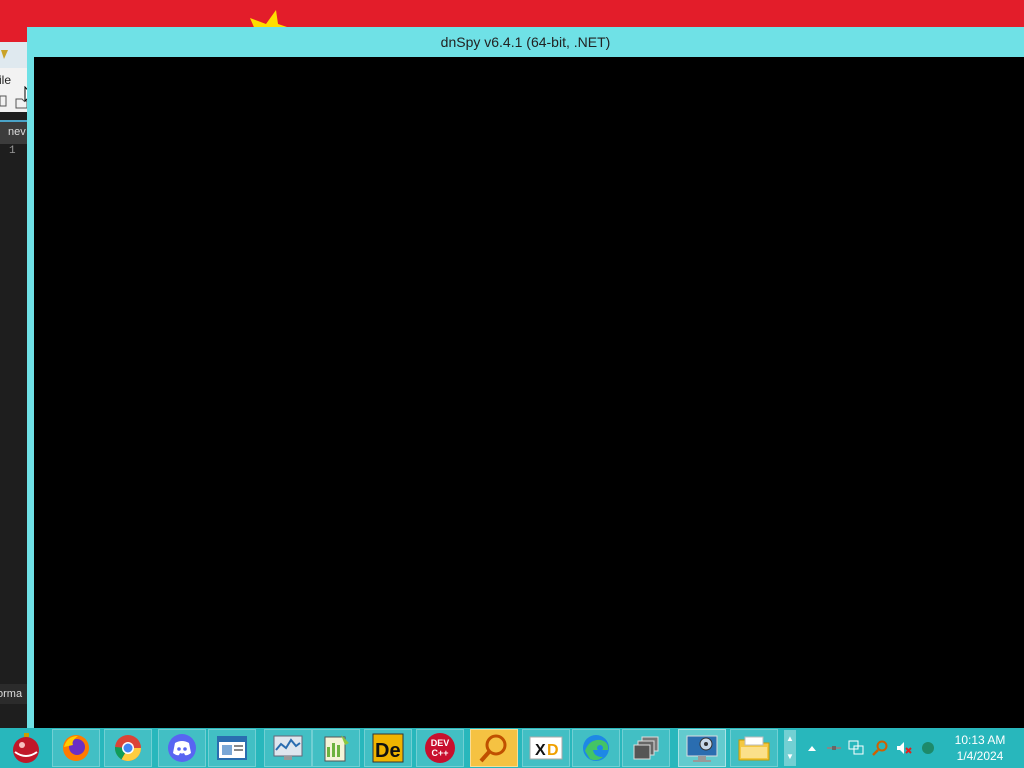  I want to click on taskbar-firefox, so click(76, 748).